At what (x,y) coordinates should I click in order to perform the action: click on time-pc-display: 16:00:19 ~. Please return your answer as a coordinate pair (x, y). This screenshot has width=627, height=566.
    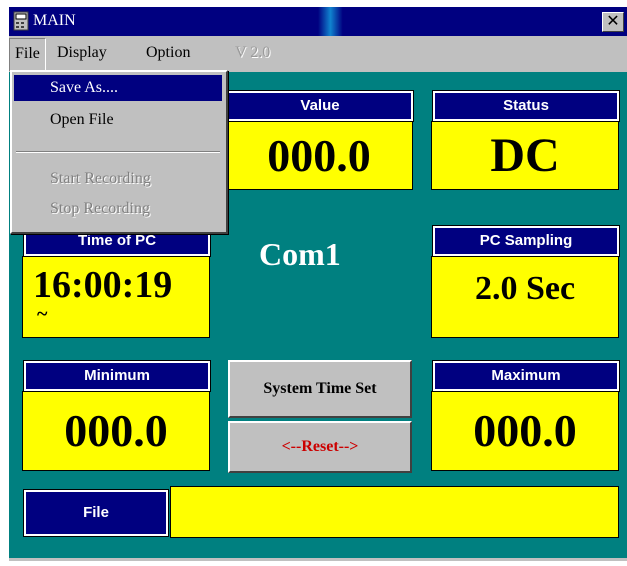
    Looking at the image, I should click on (116, 297).